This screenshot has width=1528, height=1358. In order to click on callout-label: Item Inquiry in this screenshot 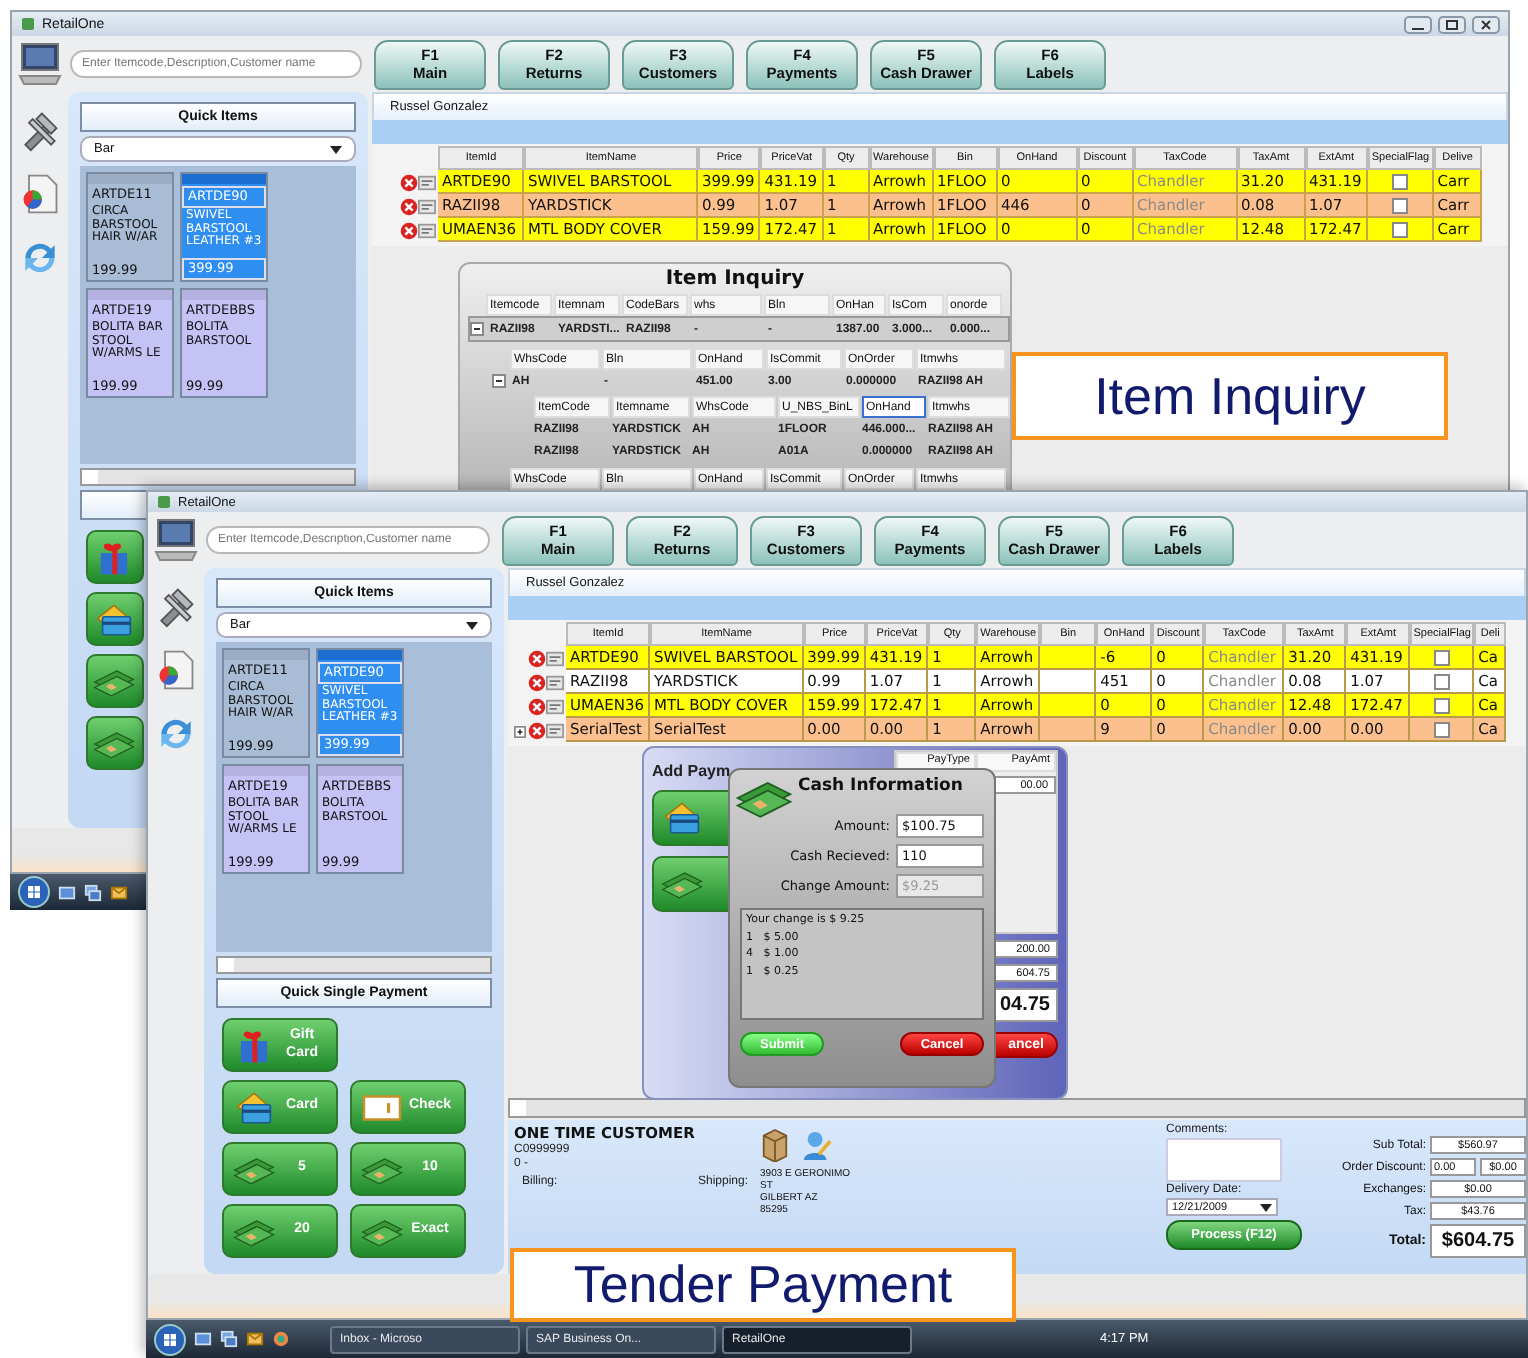, I will do `click(1230, 396)`.